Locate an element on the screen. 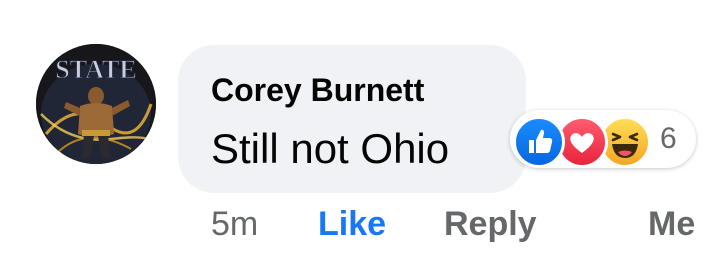 This screenshot has width=704, height=273. avatar-logo-text: STATE is located at coordinates (95, 69).